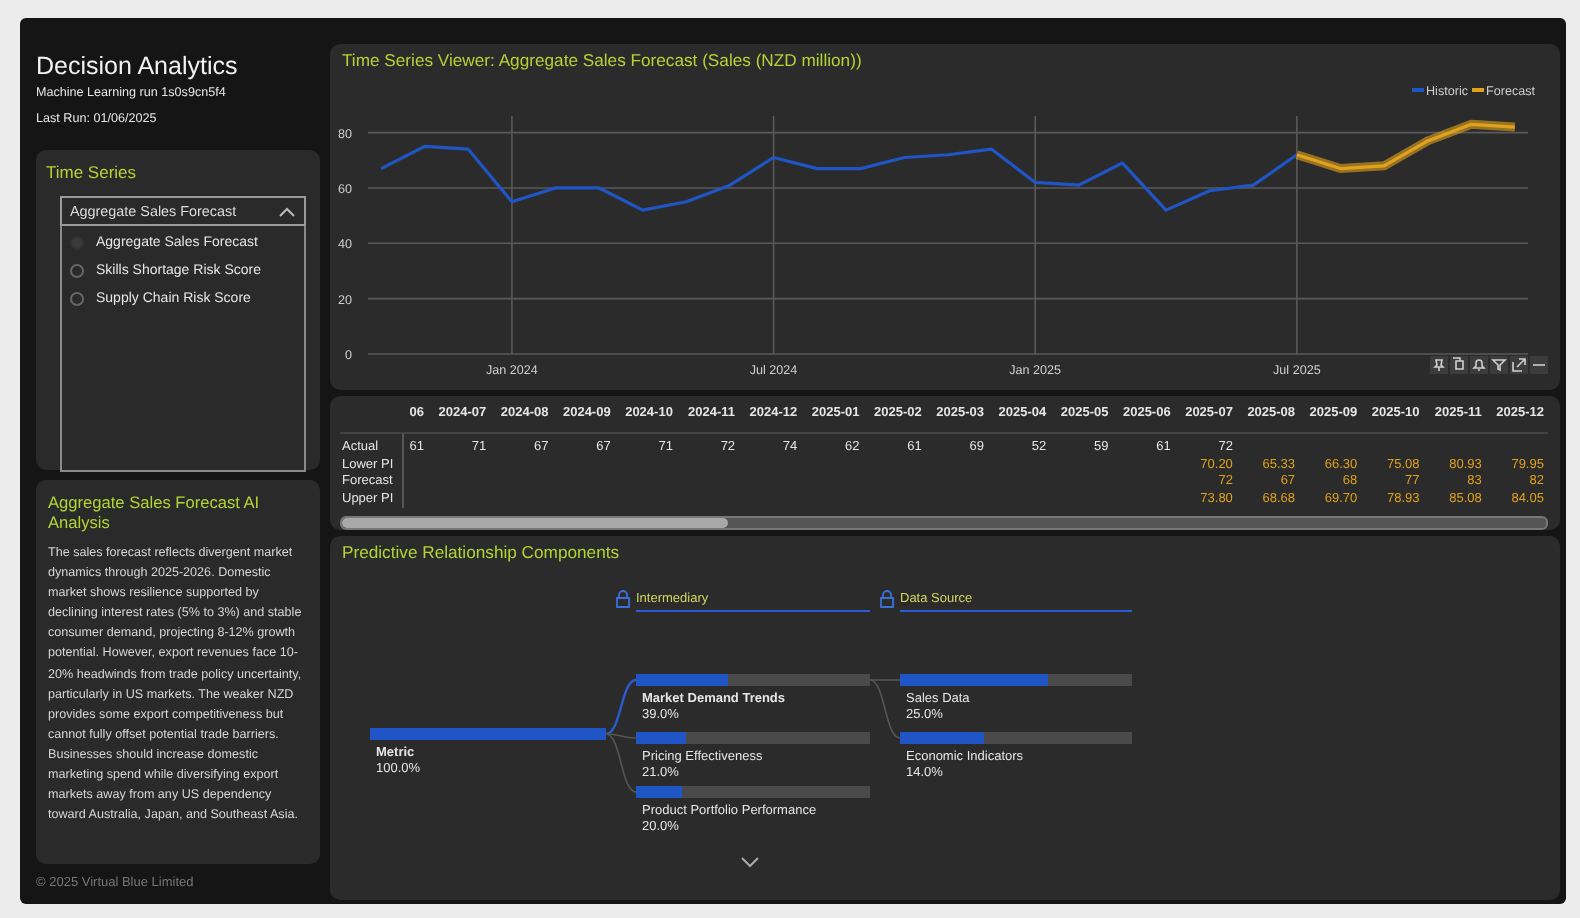 Image resolution: width=1580 pixels, height=918 pixels. What do you see at coordinates (1499, 365) in the screenshot?
I see `filter-icon` at bounding box center [1499, 365].